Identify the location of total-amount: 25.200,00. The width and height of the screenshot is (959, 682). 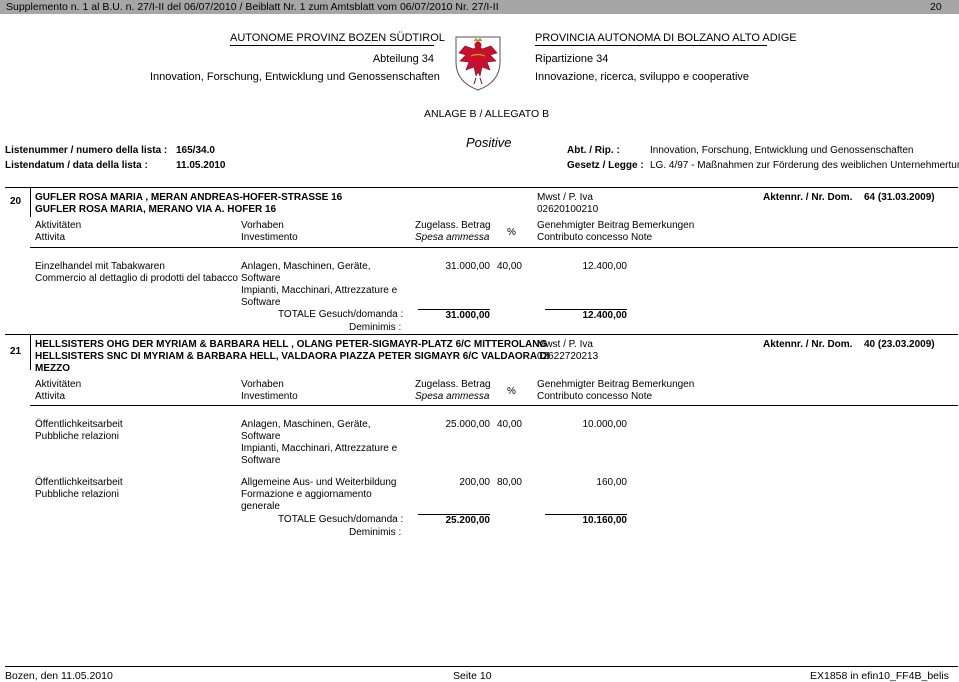
(468, 520).